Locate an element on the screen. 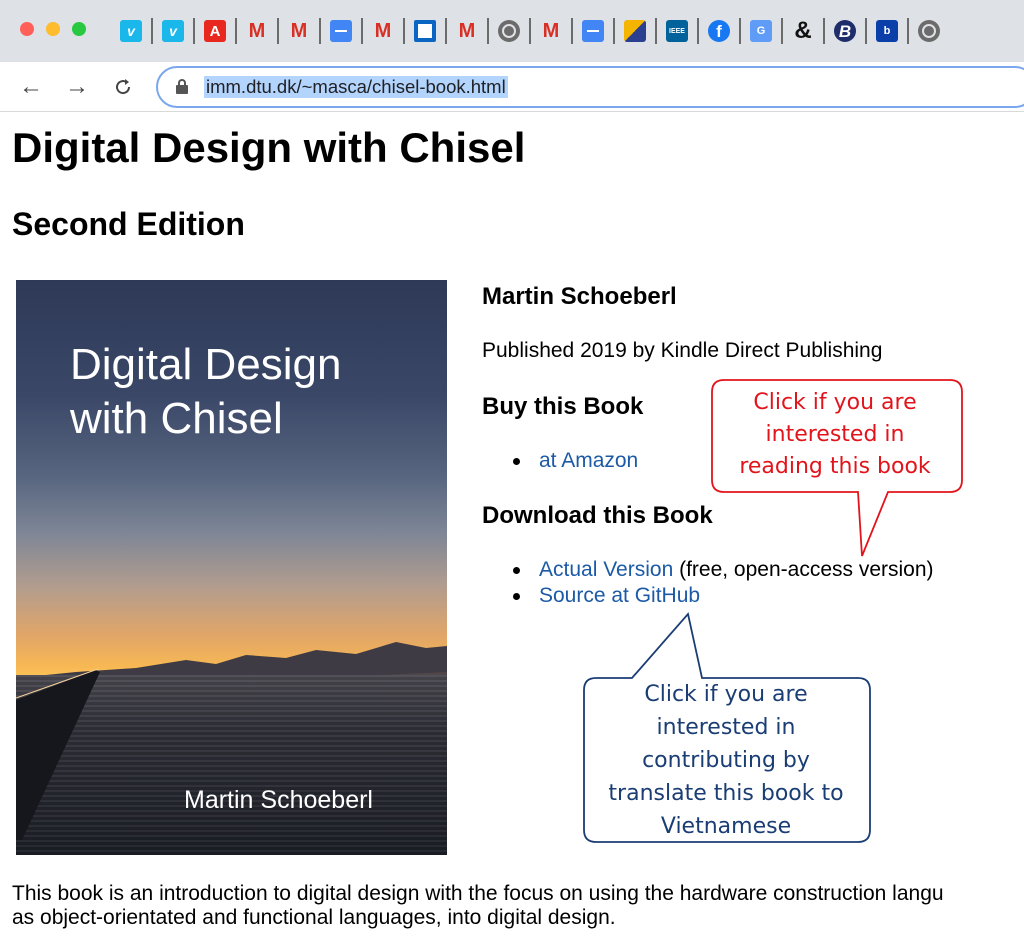  bookmark-gmail-4: M is located at coordinates (467, 31).